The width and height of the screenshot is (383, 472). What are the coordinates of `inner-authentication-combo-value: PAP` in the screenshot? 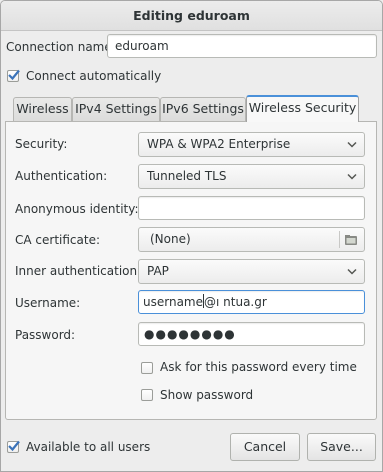 It's located at (158, 271).